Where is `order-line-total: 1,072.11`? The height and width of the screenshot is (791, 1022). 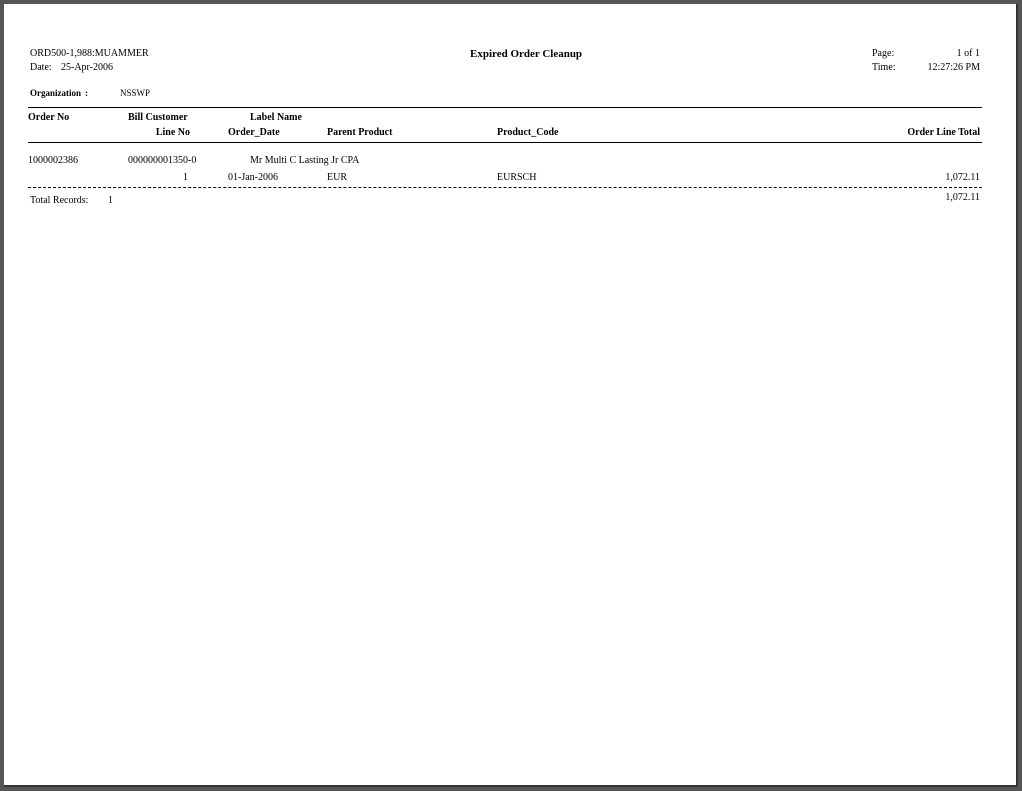
order-line-total: 1,072.11 is located at coordinates (962, 177).